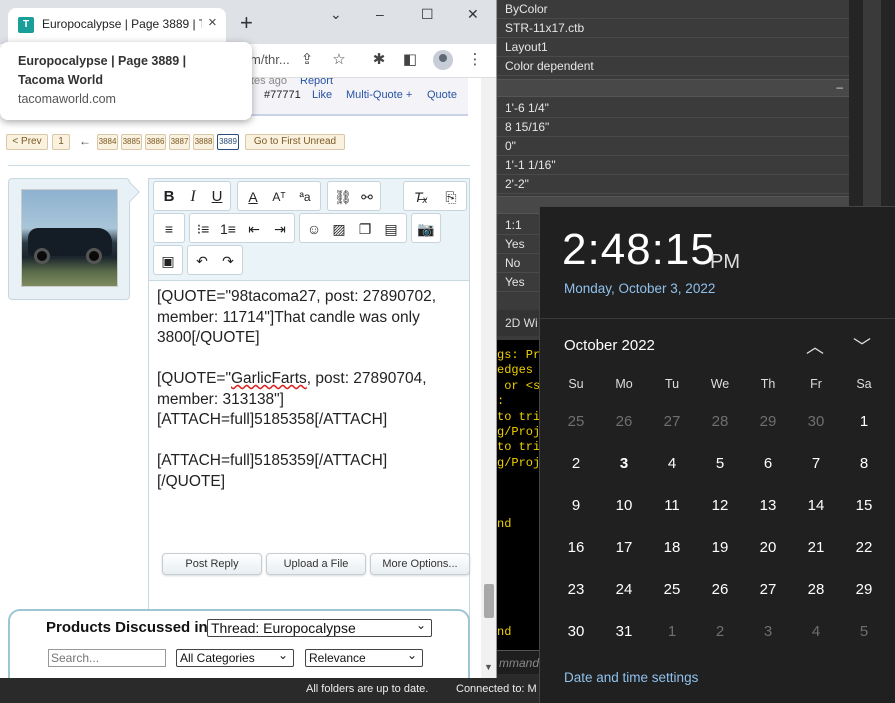  What do you see at coordinates (673, 28) in the screenshot?
I see `property-value: STR-11x17.ctb` at bounding box center [673, 28].